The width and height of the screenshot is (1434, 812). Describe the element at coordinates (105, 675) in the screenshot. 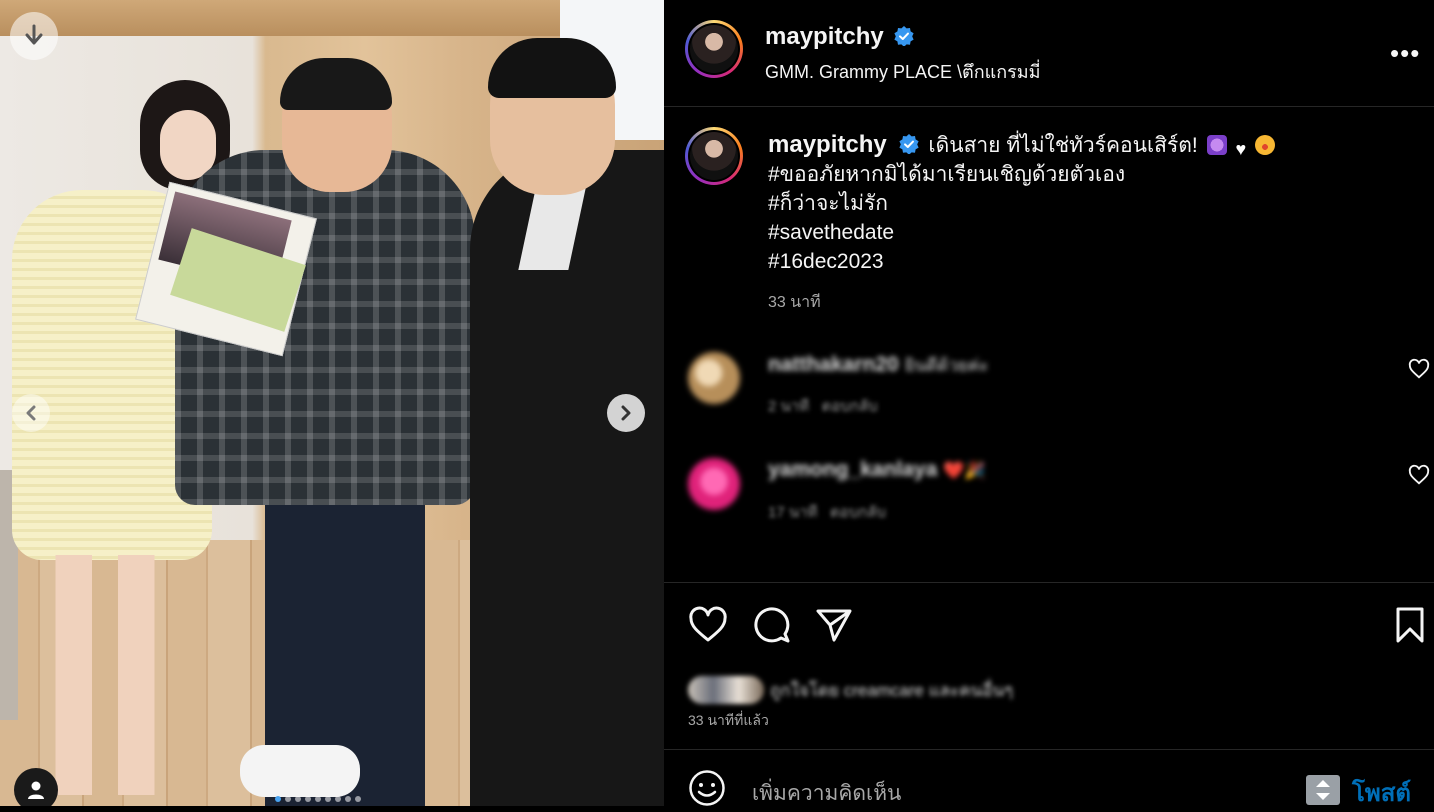

I see `photo-woman-legs` at that location.